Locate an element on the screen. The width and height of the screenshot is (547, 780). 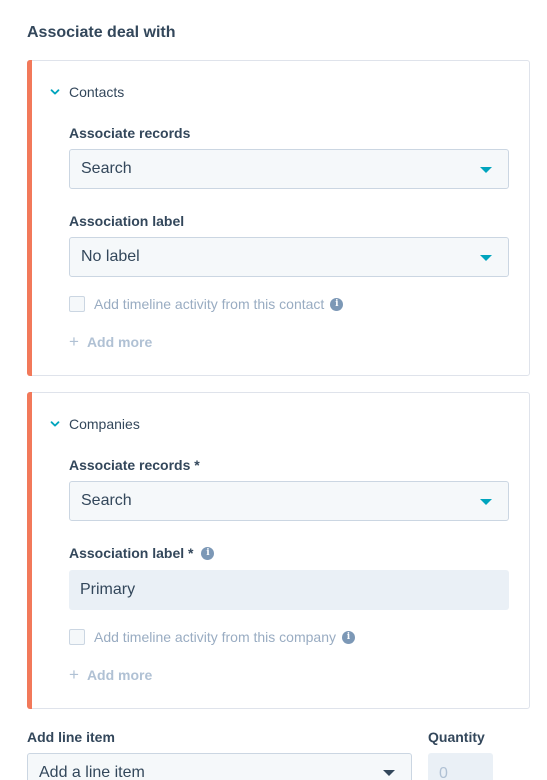
line-item-select: Add a line item is located at coordinates (219, 766).